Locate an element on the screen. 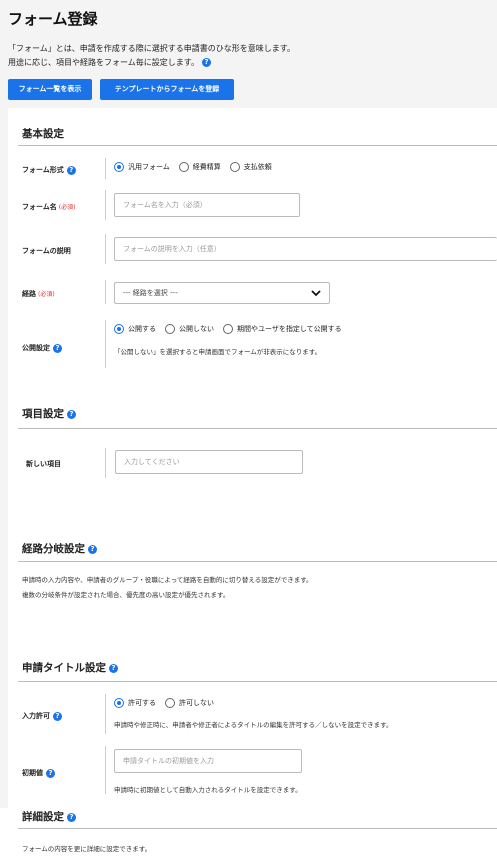 The image size is (497, 859). branch-note-2: 複数の分岐条件が設定された場合、優先度の高い設定が優先されます。 is located at coordinates (126, 595).